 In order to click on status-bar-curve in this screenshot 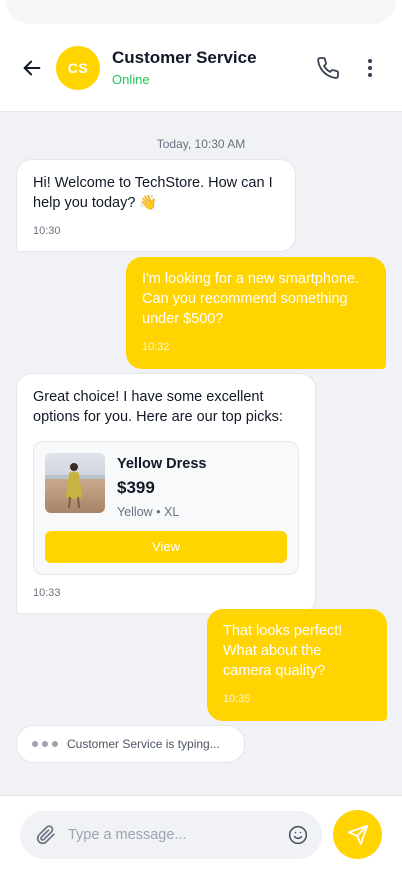, I will do `click(201, 12)`.